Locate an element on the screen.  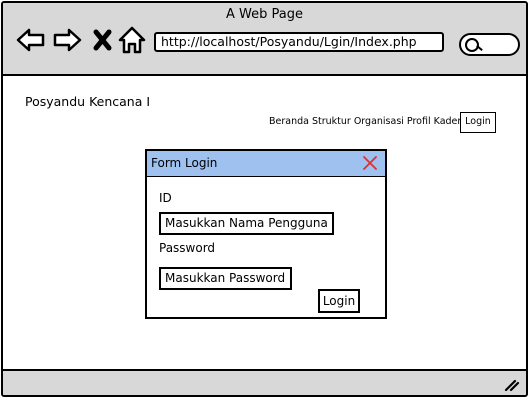
window-title: A Web Page is located at coordinates (264, 14).